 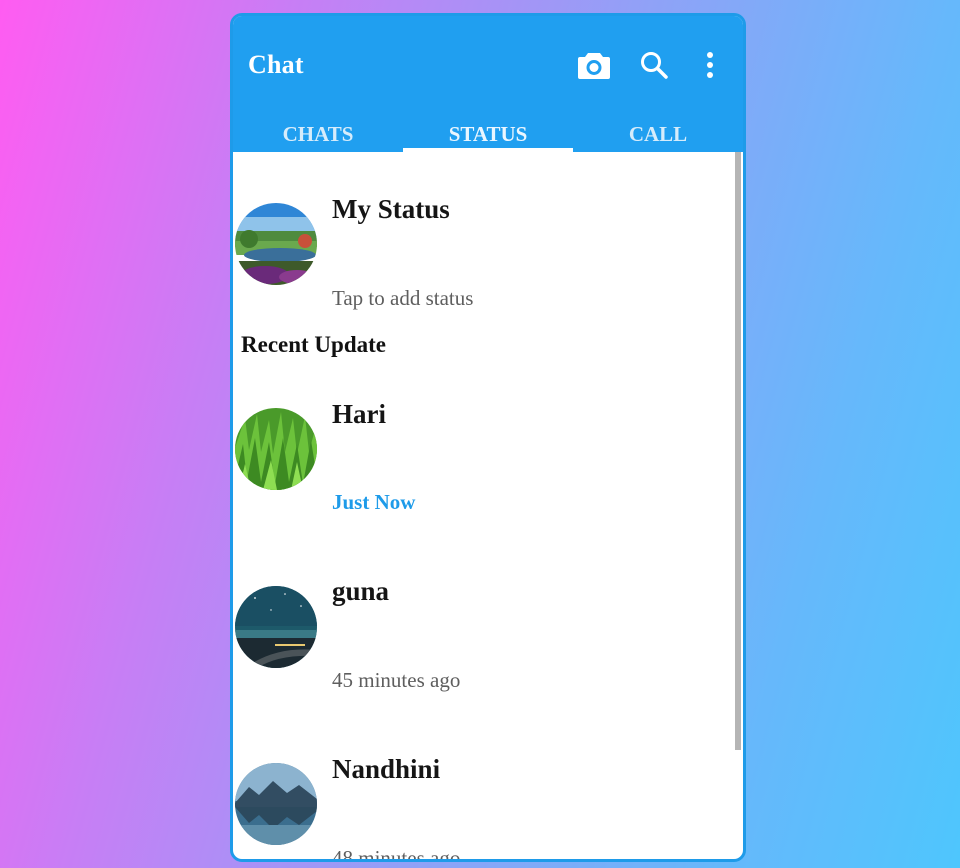 What do you see at coordinates (396, 680) in the screenshot?
I see `status-time-guna: 45 minutes ago` at bounding box center [396, 680].